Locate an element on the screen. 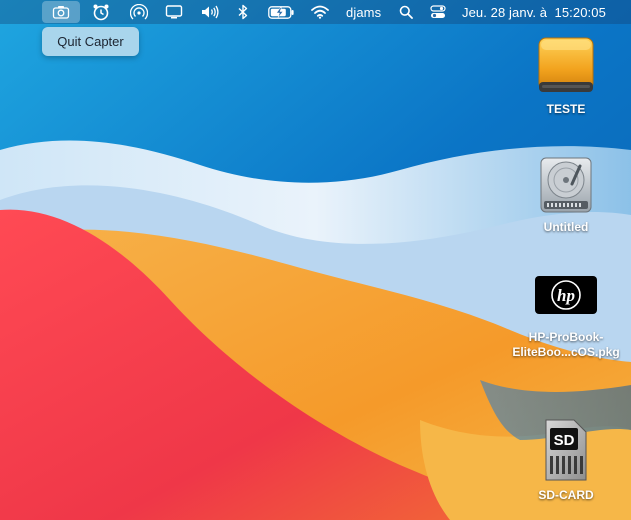 This screenshot has width=631, height=520. desktop-item-label-line1: HP-ProBook- is located at coordinates (566, 337).